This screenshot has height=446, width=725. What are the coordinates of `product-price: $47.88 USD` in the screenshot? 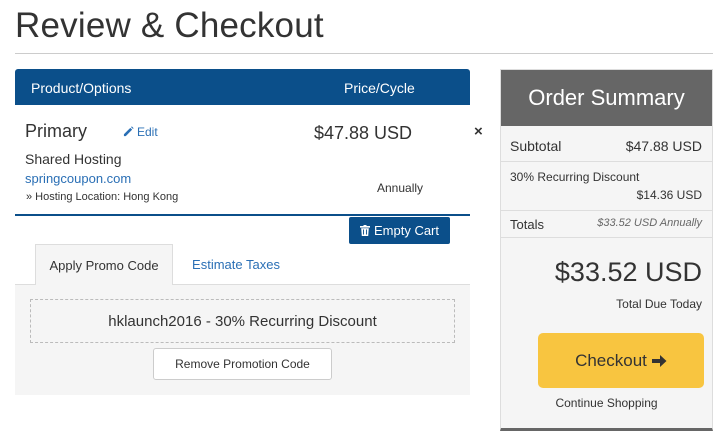 It's located at (363, 133).